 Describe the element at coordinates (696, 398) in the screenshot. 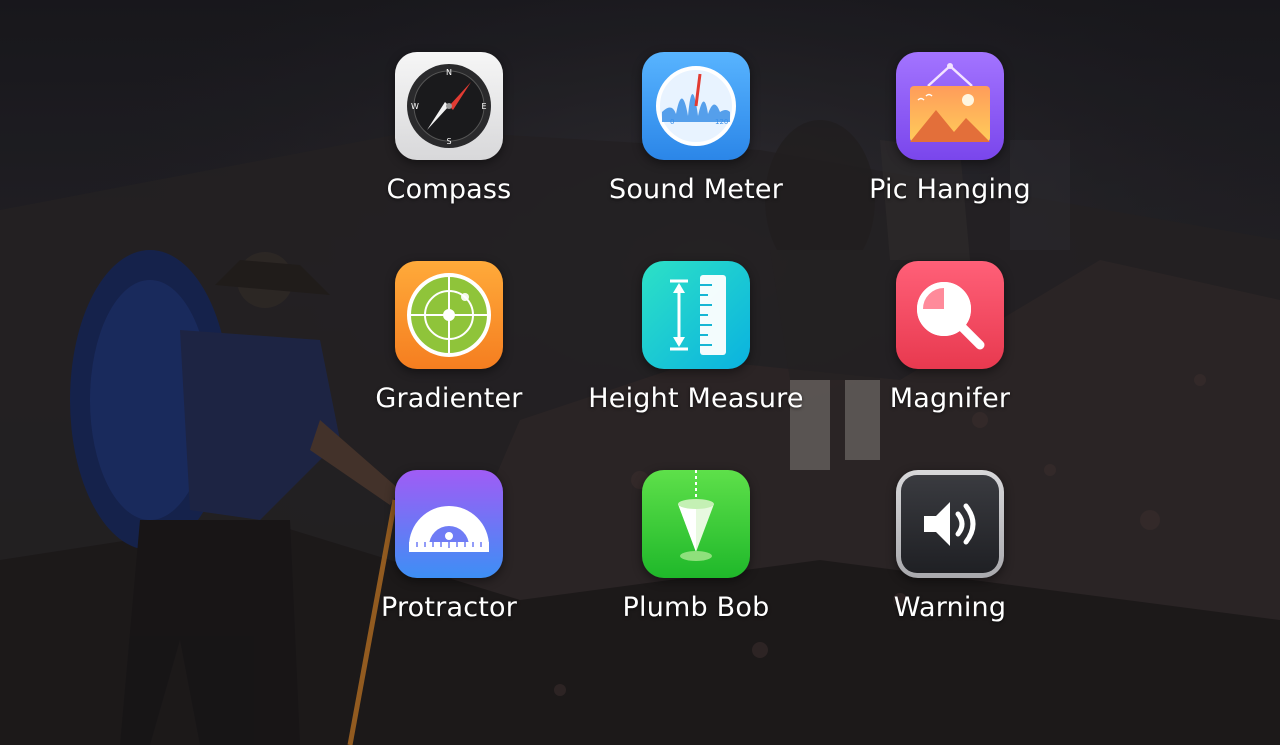

I see `app-label: Height Measure` at that location.